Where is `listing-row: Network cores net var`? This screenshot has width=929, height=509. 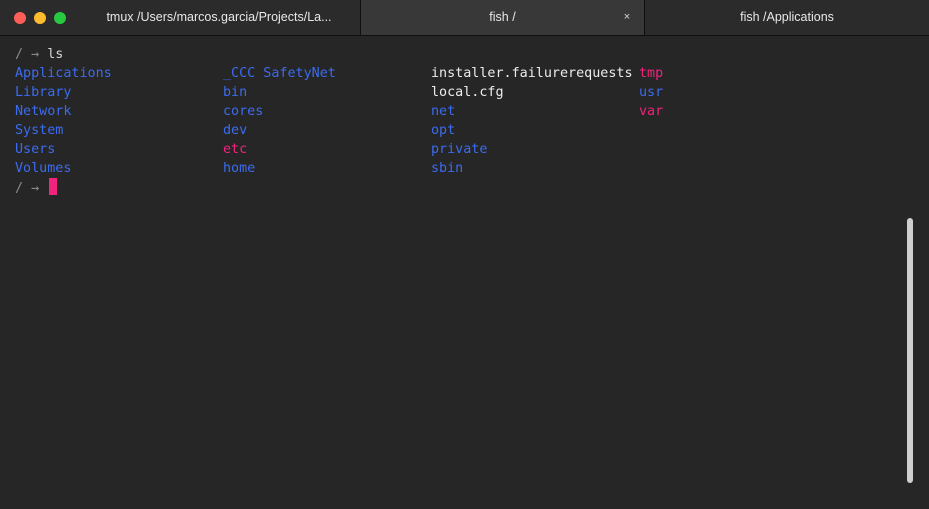 listing-row: Network cores net var is located at coordinates (455, 111).